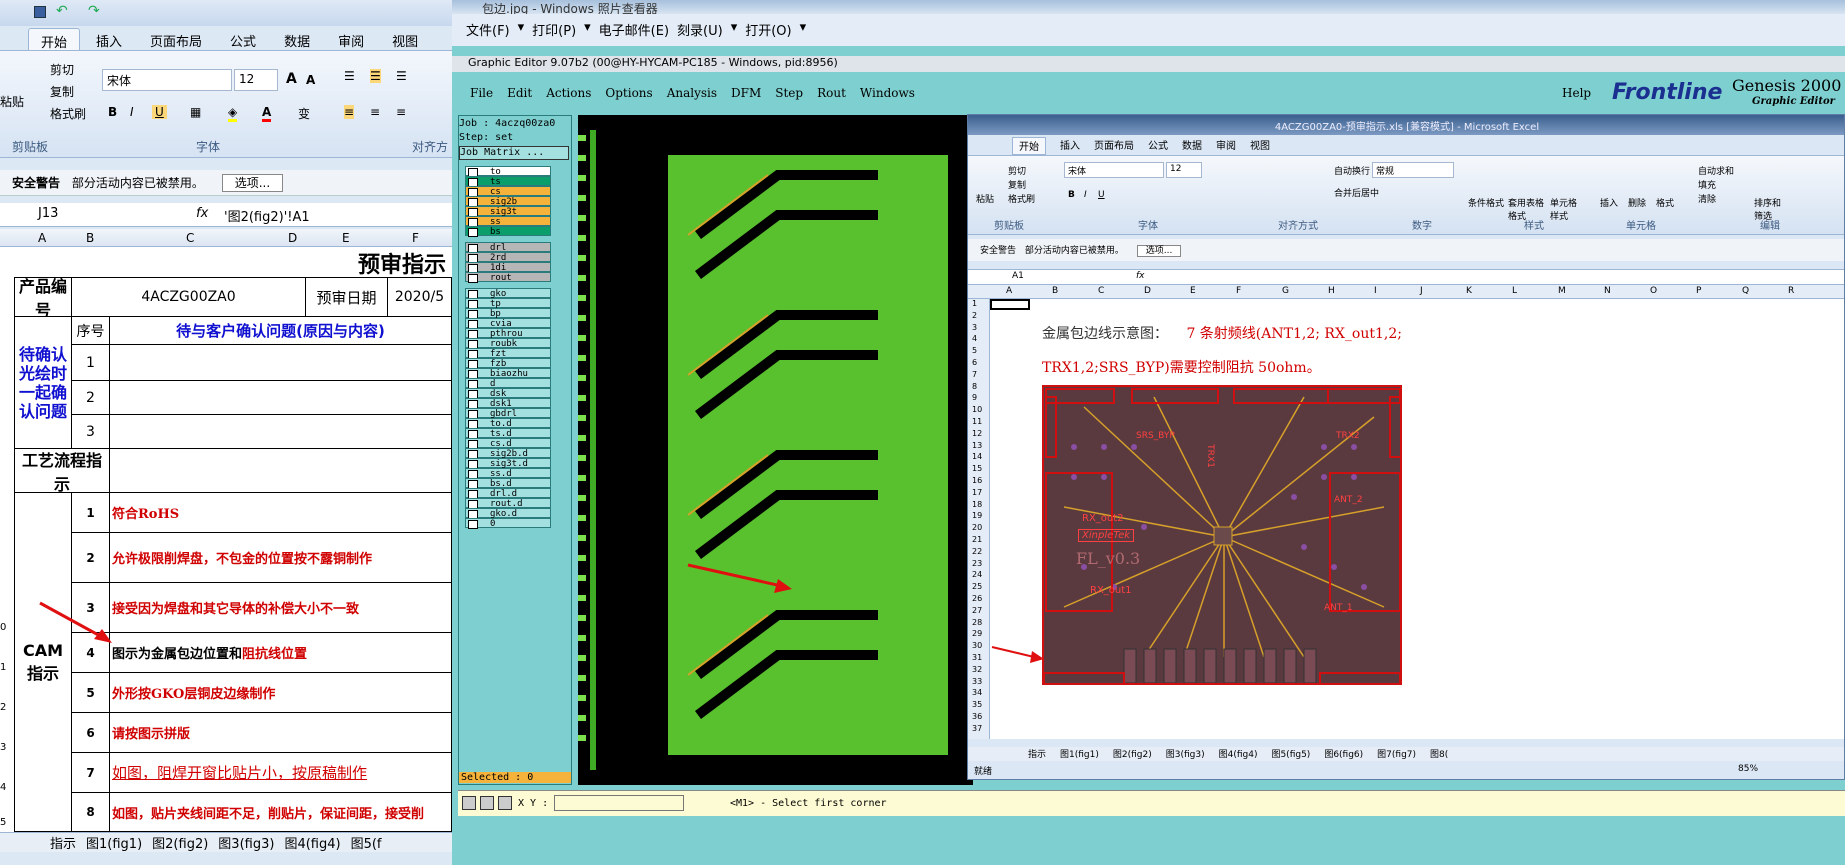 The width and height of the screenshot is (1845, 865). Describe the element at coordinates (508, 443) in the screenshot. I see `layer-item: cs.d` at that location.